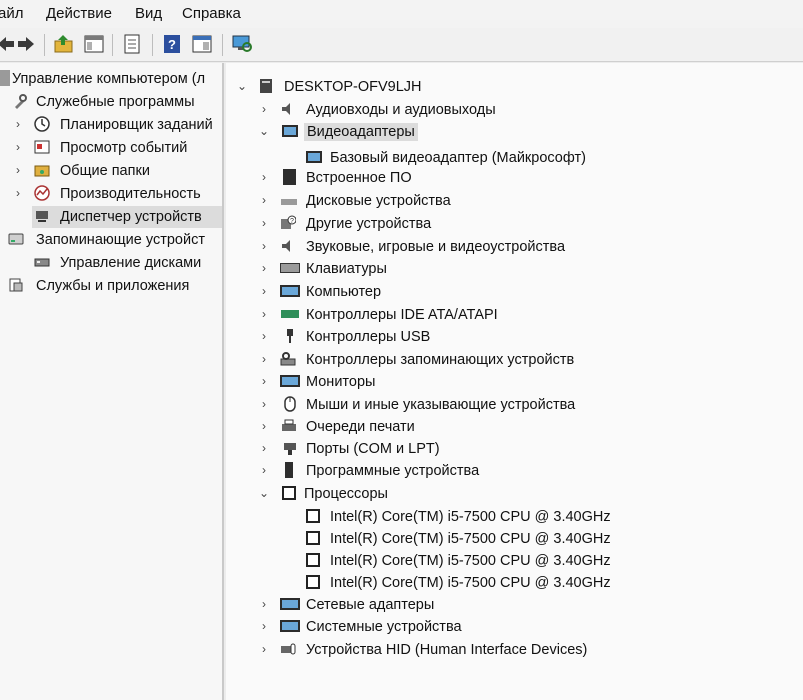 The image size is (803, 700). I want to click on storage-icon, so click(16, 239).